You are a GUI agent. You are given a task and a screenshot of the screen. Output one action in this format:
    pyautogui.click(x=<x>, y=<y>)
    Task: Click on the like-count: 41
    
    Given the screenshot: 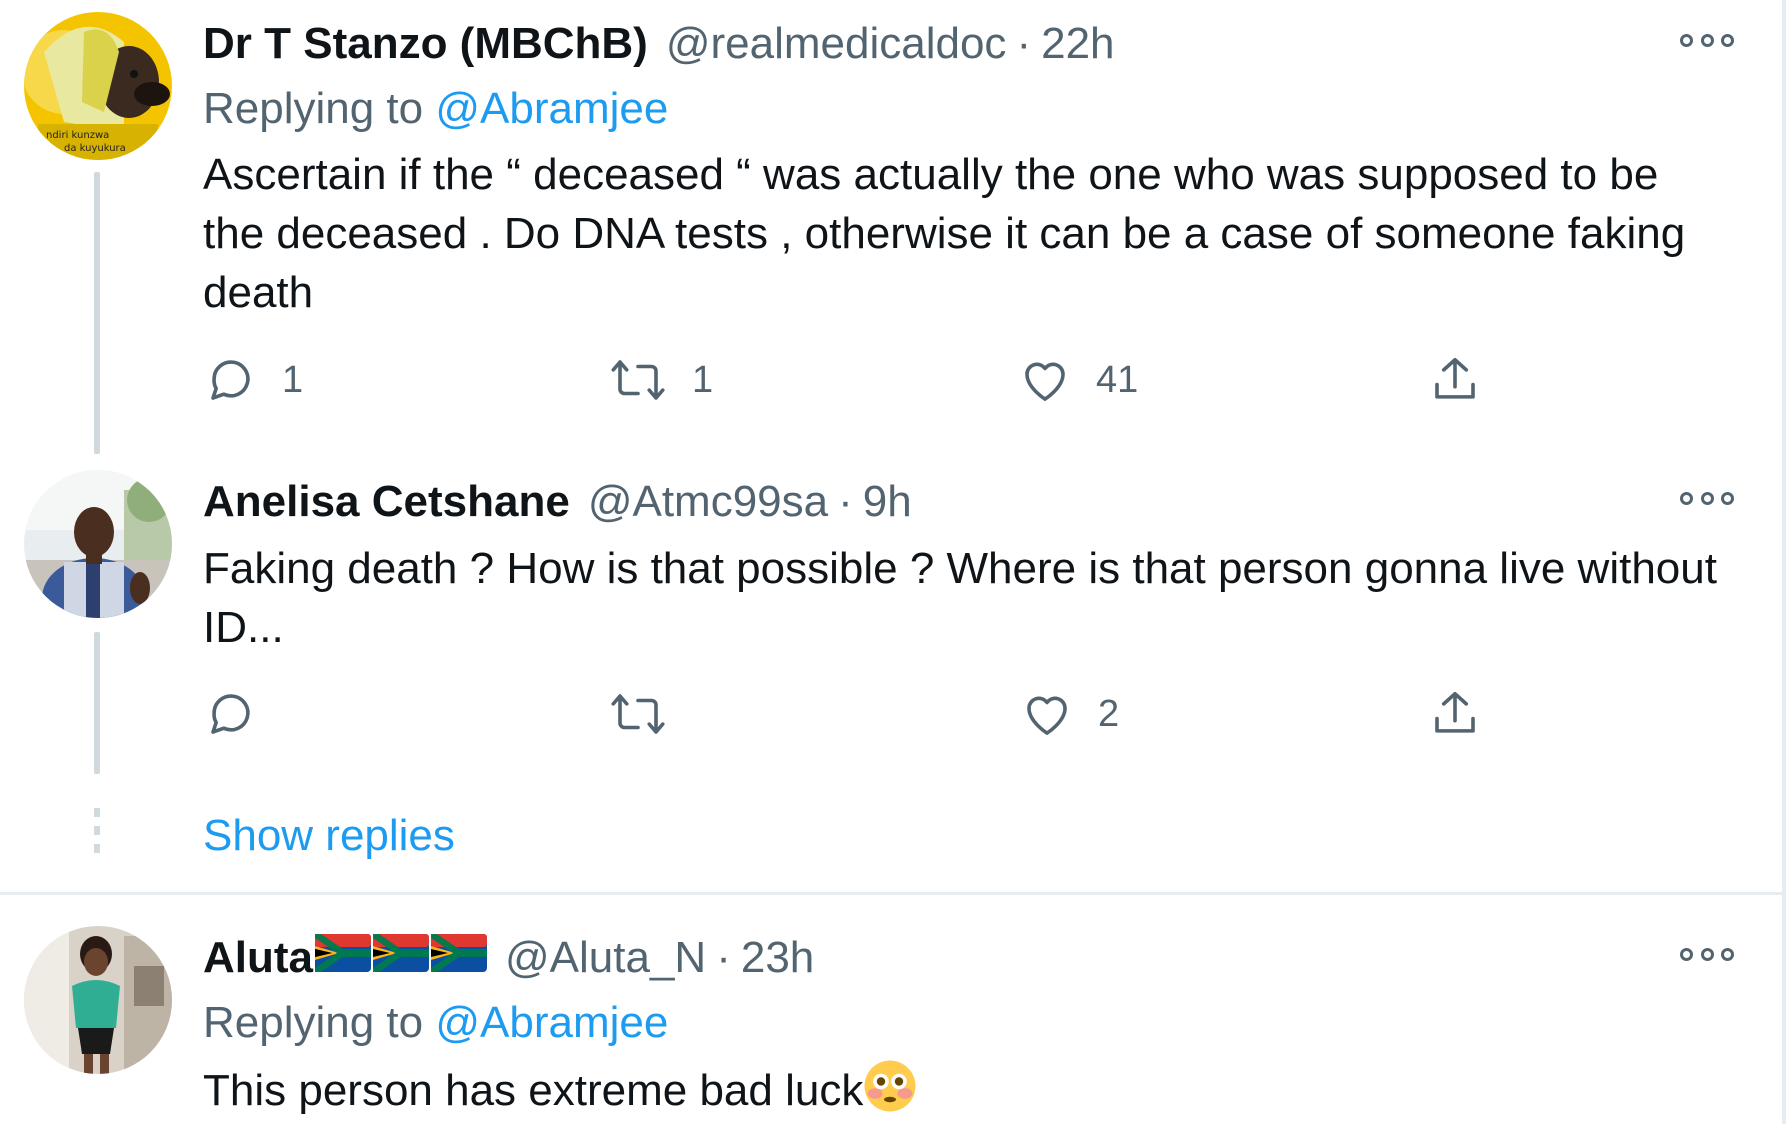 What is the action you would take?
    pyautogui.click(x=1117, y=379)
    